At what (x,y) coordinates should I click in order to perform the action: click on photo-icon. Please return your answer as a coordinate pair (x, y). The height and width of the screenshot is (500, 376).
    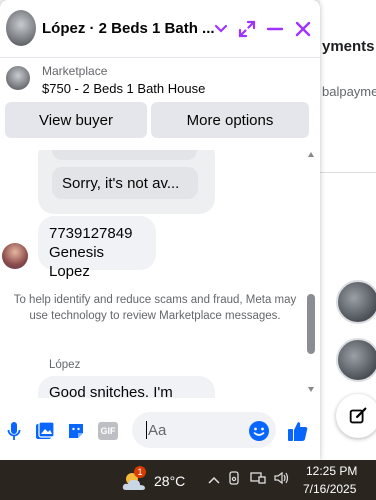
    Looking at the image, I should click on (45, 431).